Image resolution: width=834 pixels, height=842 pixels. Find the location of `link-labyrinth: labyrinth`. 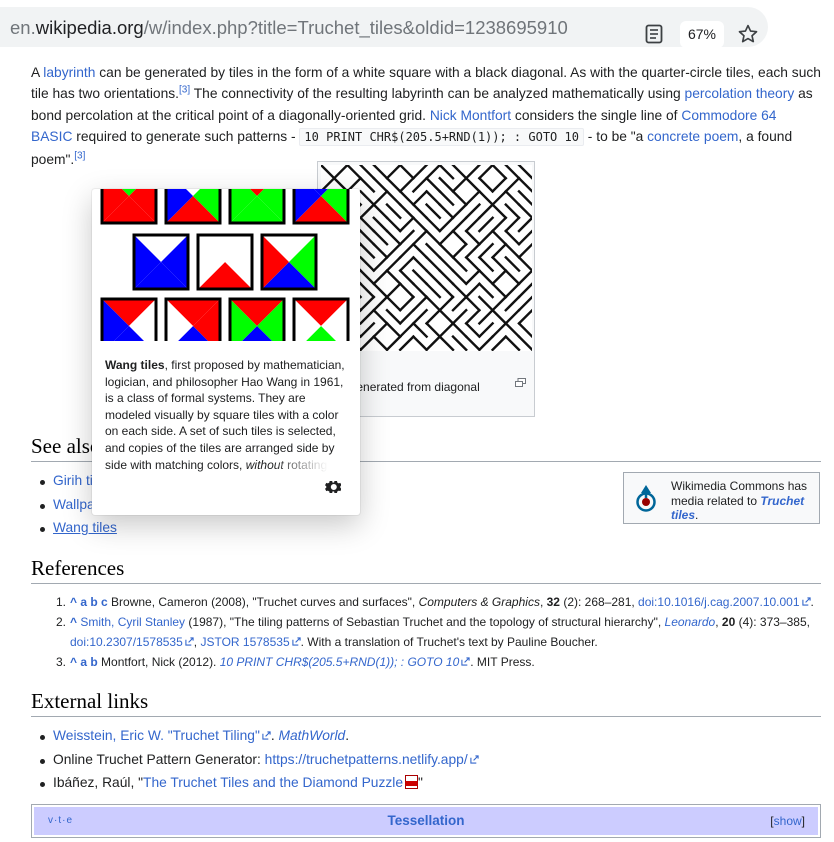

link-labyrinth: labyrinth is located at coordinates (69, 72).